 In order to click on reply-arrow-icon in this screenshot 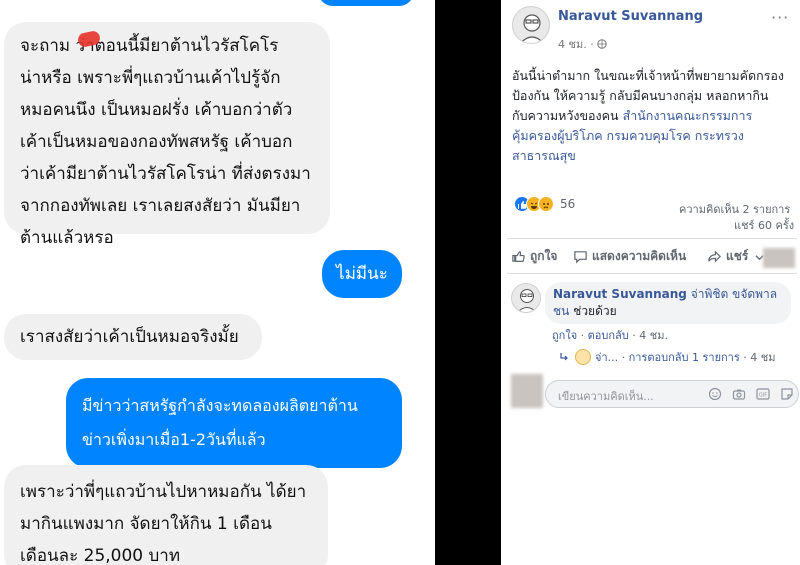, I will do `click(564, 357)`.